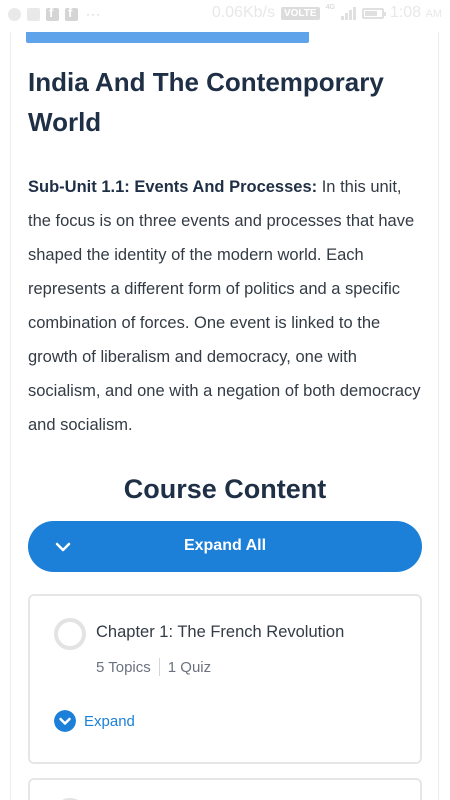 The width and height of the screenshot is (450, 800). Describe the element at coordinates (123, 667) in the screenshot. I see `topics-count: 5 Topics` at that location.